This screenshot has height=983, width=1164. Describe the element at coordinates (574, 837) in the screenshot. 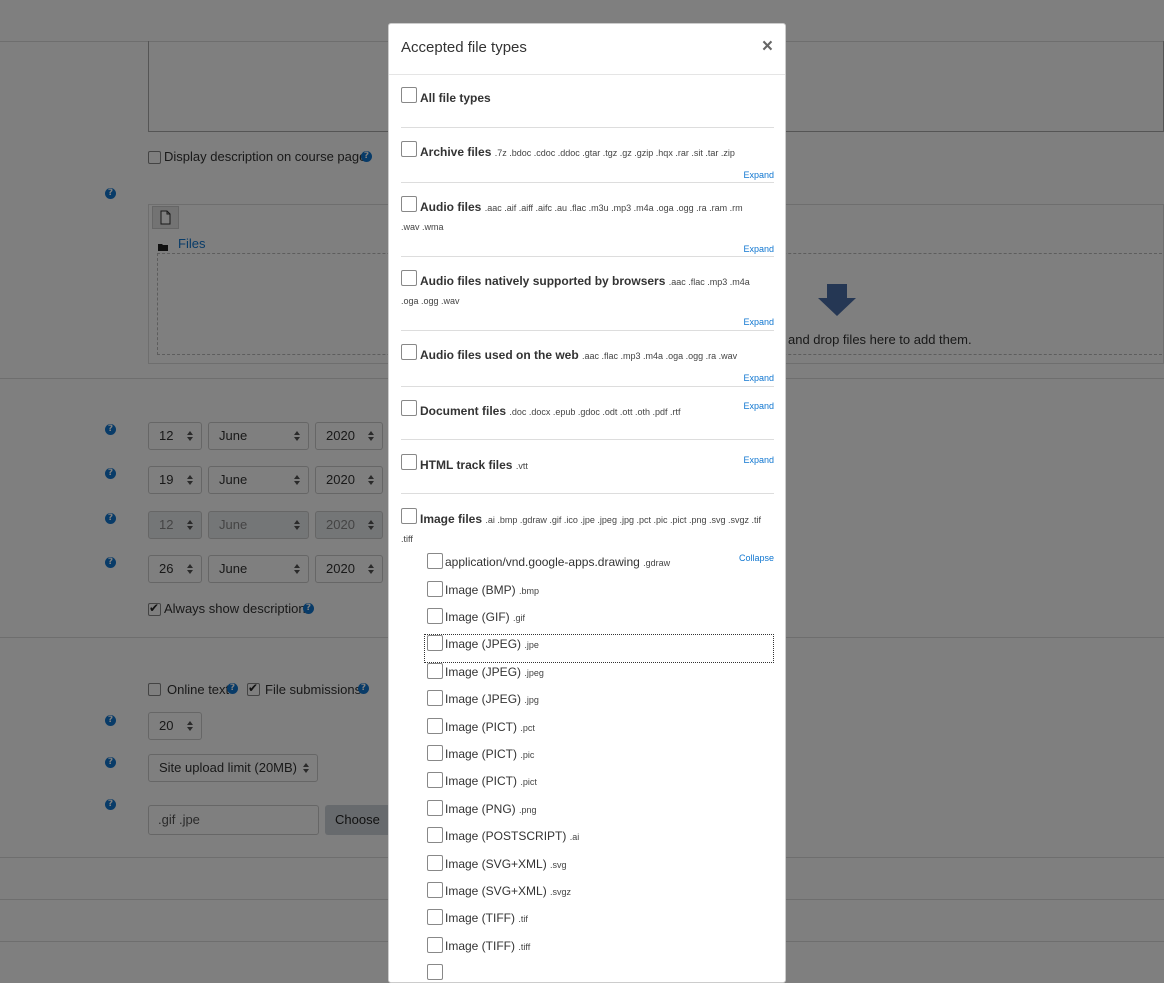

I see `type-extension: .ai` at that location.